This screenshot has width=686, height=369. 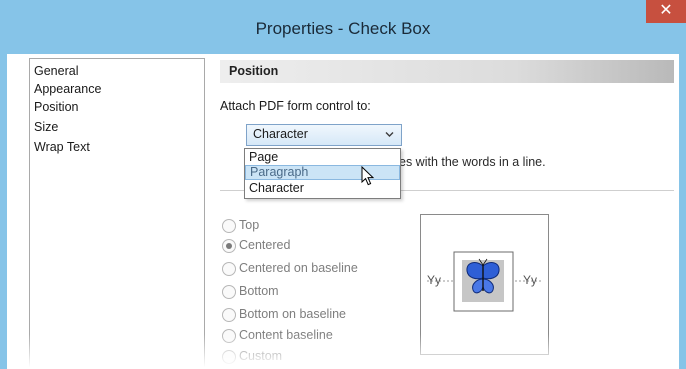 What do you see at coordinates (472, 162) in the screenshot?
I see `hint-text: es with the words in a line.` at bounding box center [472, 162].